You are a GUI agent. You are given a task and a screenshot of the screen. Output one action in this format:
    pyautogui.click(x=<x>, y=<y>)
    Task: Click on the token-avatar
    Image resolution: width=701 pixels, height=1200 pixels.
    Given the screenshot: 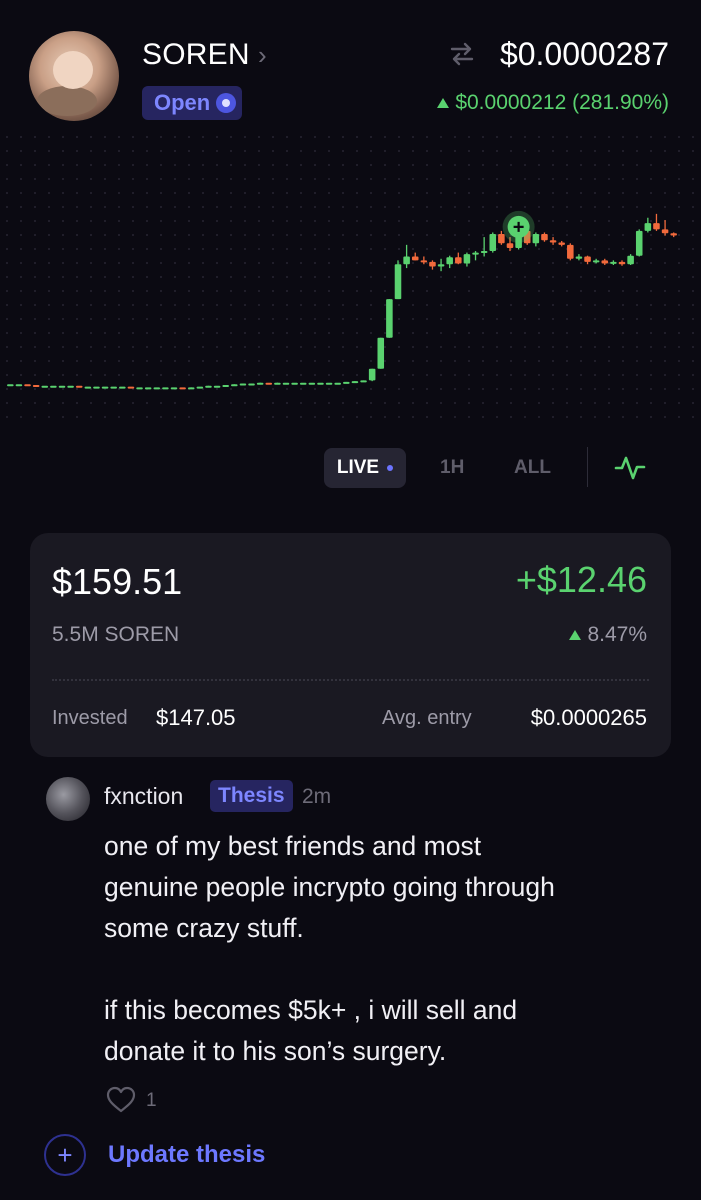 What is the action you would take?
    pyautogui.click(x=74, y=76)
    